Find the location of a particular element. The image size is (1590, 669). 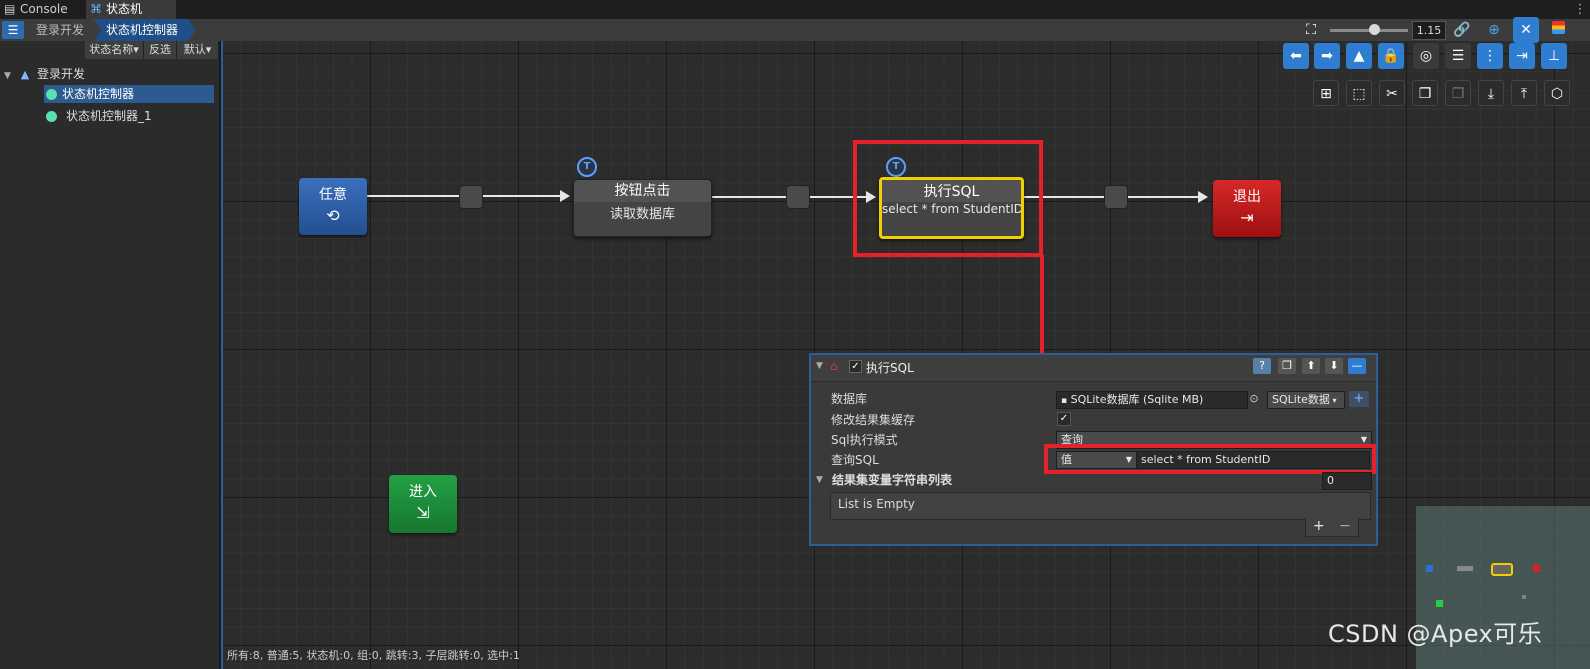

mode-label: Sql执行模式 is located at coordinates (864, 440).